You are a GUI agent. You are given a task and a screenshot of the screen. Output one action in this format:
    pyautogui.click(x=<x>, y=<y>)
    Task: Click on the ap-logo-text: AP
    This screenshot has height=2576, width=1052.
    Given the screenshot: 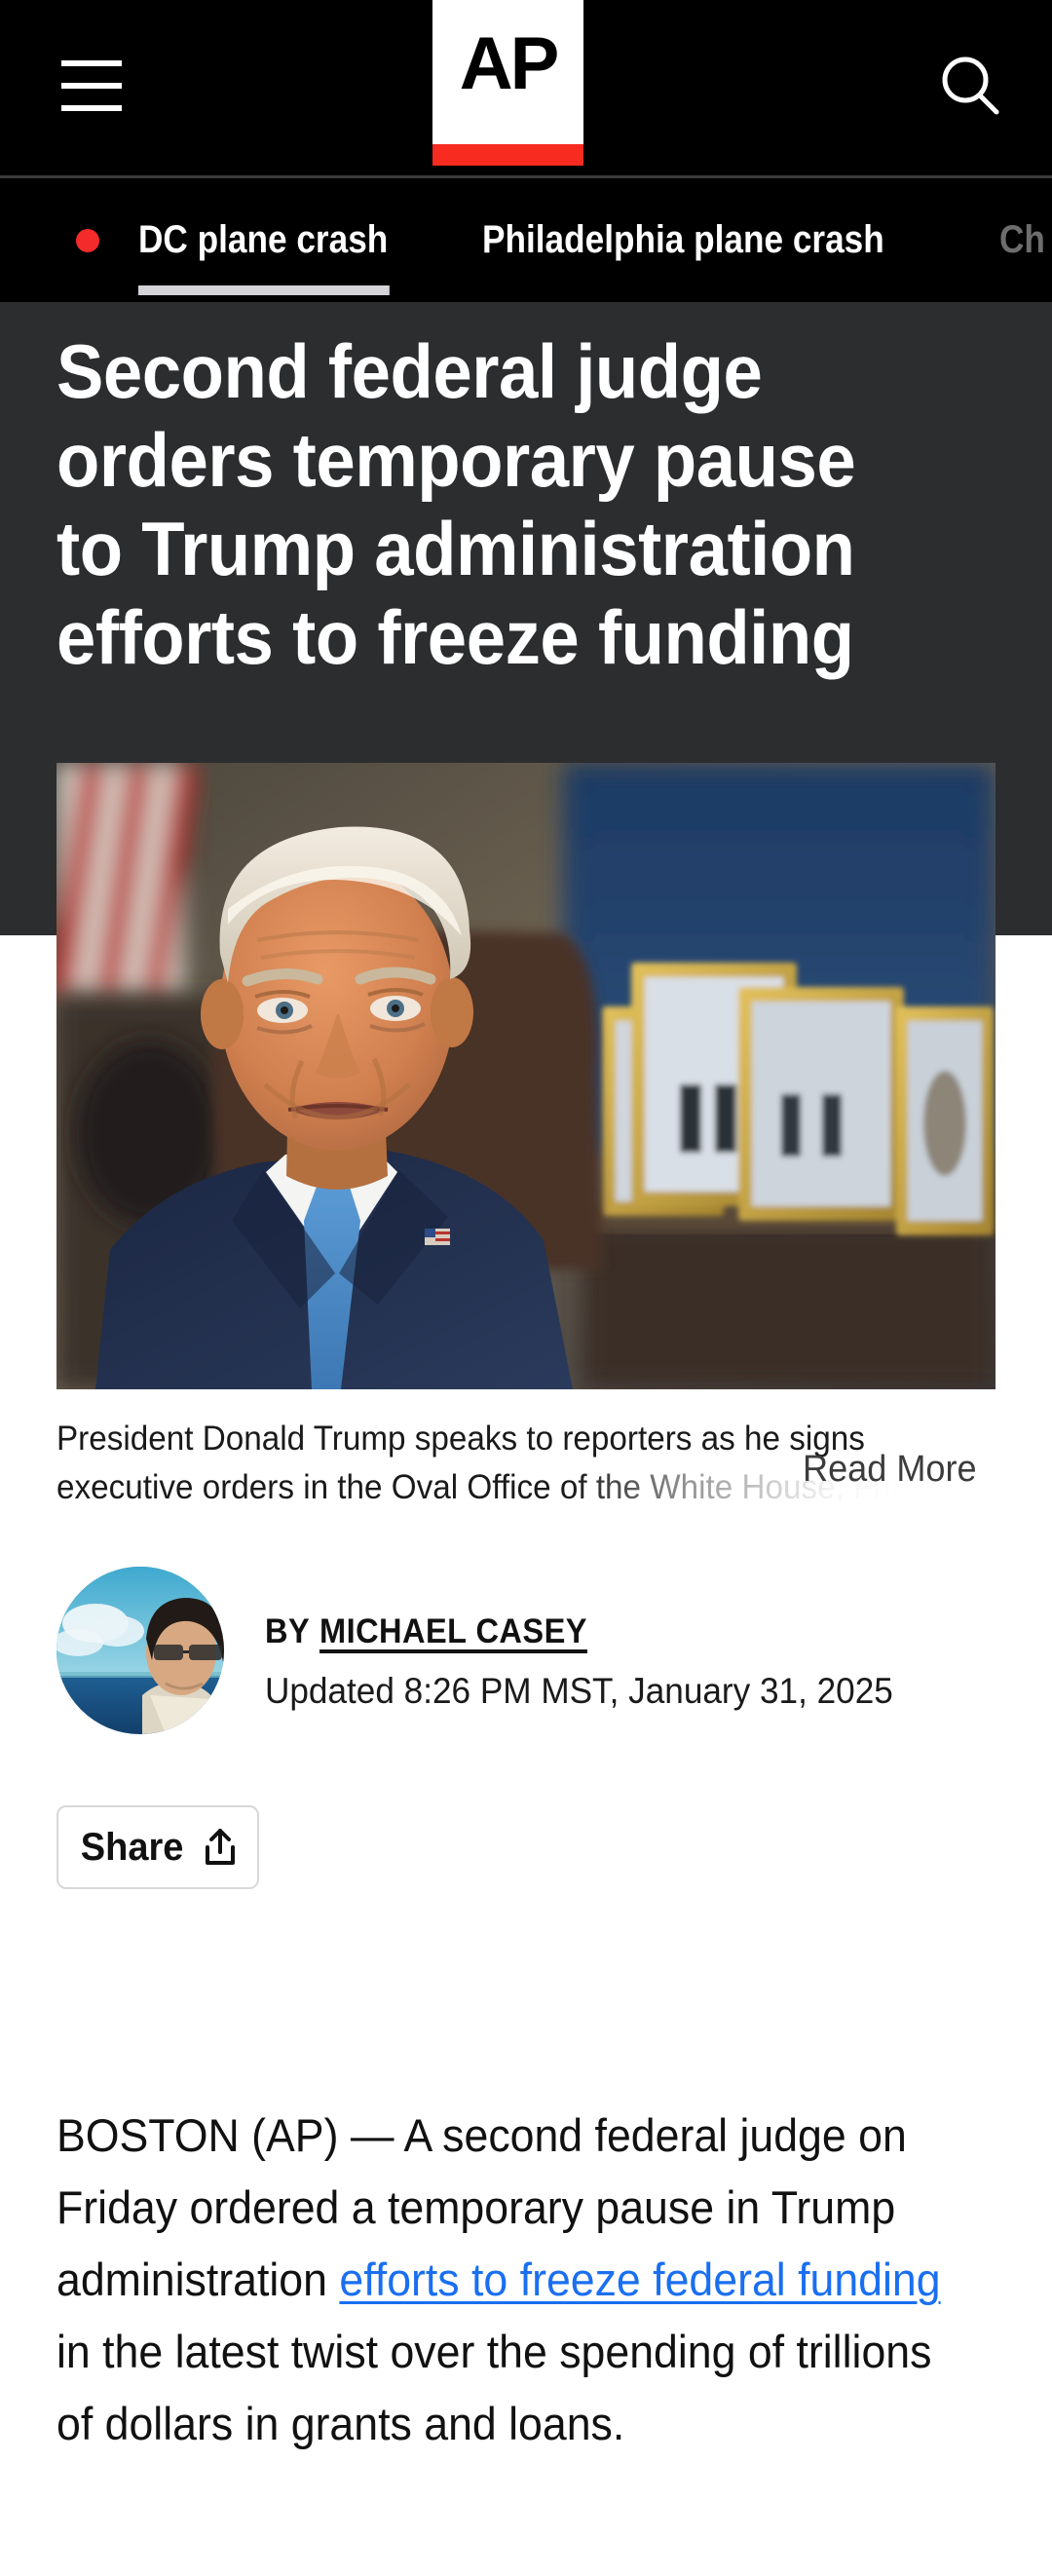 What is the action you would take?
    pyautogui.click(x=509, y=63)
    